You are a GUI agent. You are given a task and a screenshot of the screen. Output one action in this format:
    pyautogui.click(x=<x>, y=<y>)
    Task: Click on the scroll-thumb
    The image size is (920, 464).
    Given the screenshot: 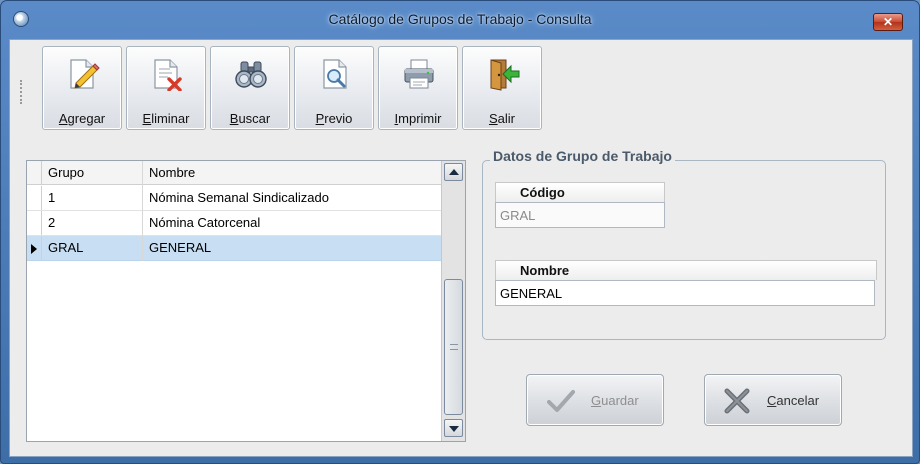 What is the action you would take?
    pyautogui.click(x=453, y=347)
    